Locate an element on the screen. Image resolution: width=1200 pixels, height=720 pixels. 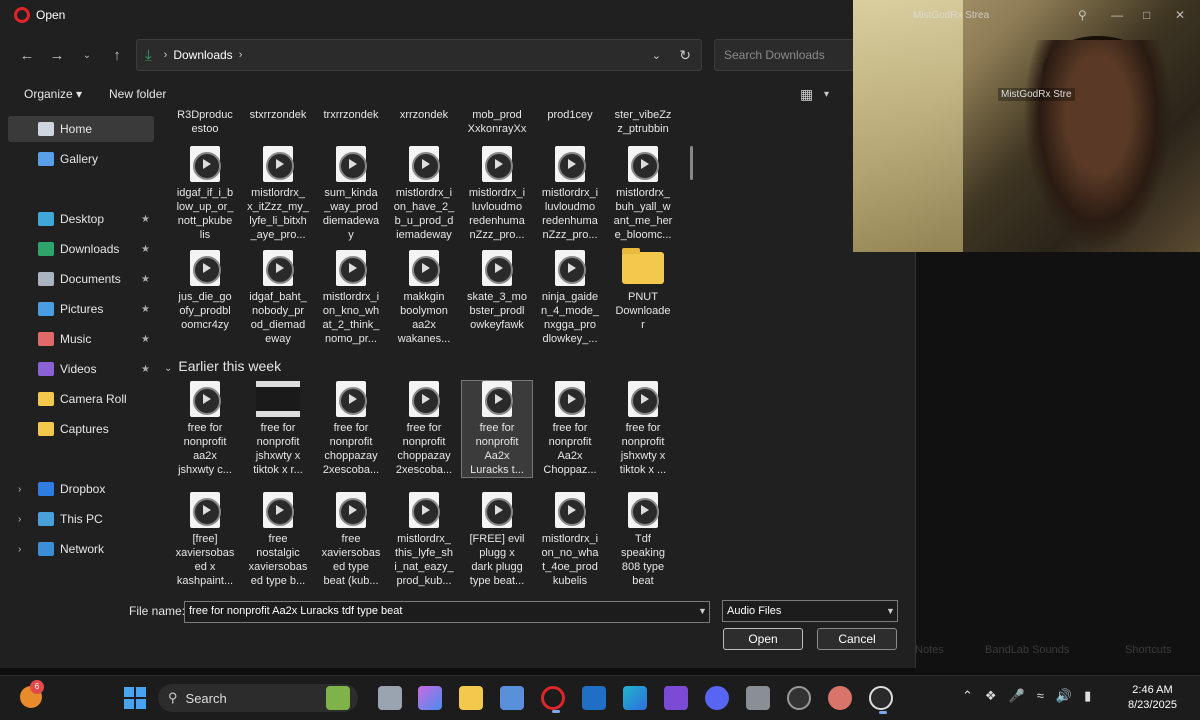
sidebar-item-dropbox: › Dropbox is located at coordinates (81, 489).